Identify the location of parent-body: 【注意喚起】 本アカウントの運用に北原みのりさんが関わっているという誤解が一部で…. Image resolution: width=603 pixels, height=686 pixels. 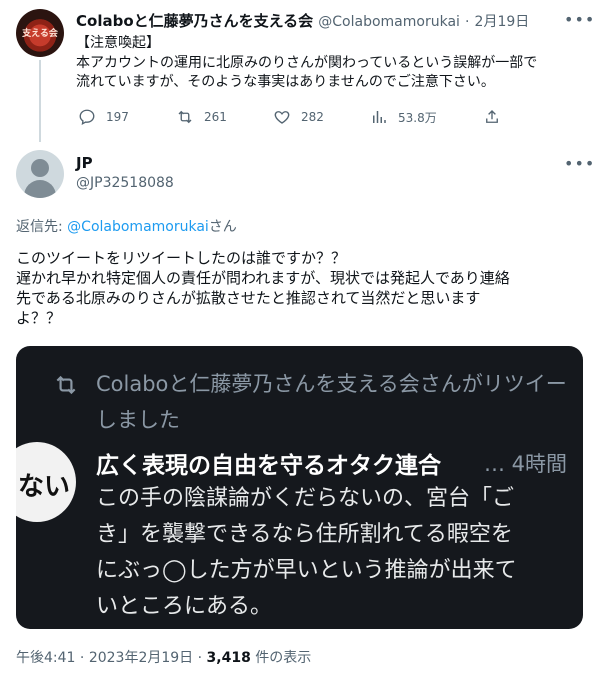
(331, 63).